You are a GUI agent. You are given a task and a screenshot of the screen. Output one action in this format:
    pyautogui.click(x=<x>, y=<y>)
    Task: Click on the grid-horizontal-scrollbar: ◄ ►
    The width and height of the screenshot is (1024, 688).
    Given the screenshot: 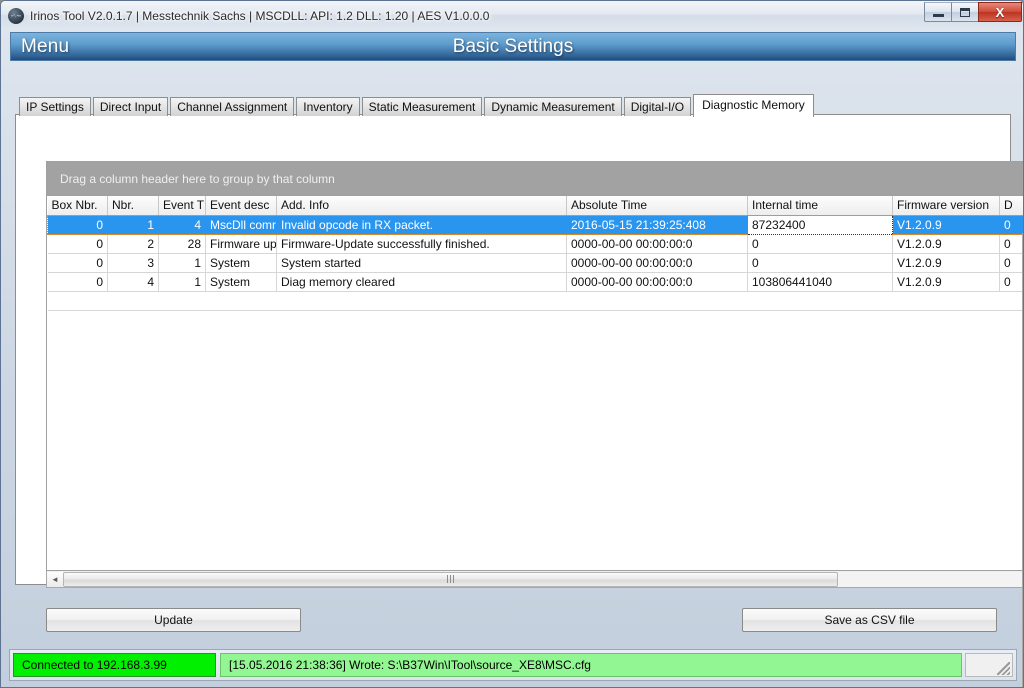 What is the action you would take?
    pyautogui.click(x=534, y=579)
    